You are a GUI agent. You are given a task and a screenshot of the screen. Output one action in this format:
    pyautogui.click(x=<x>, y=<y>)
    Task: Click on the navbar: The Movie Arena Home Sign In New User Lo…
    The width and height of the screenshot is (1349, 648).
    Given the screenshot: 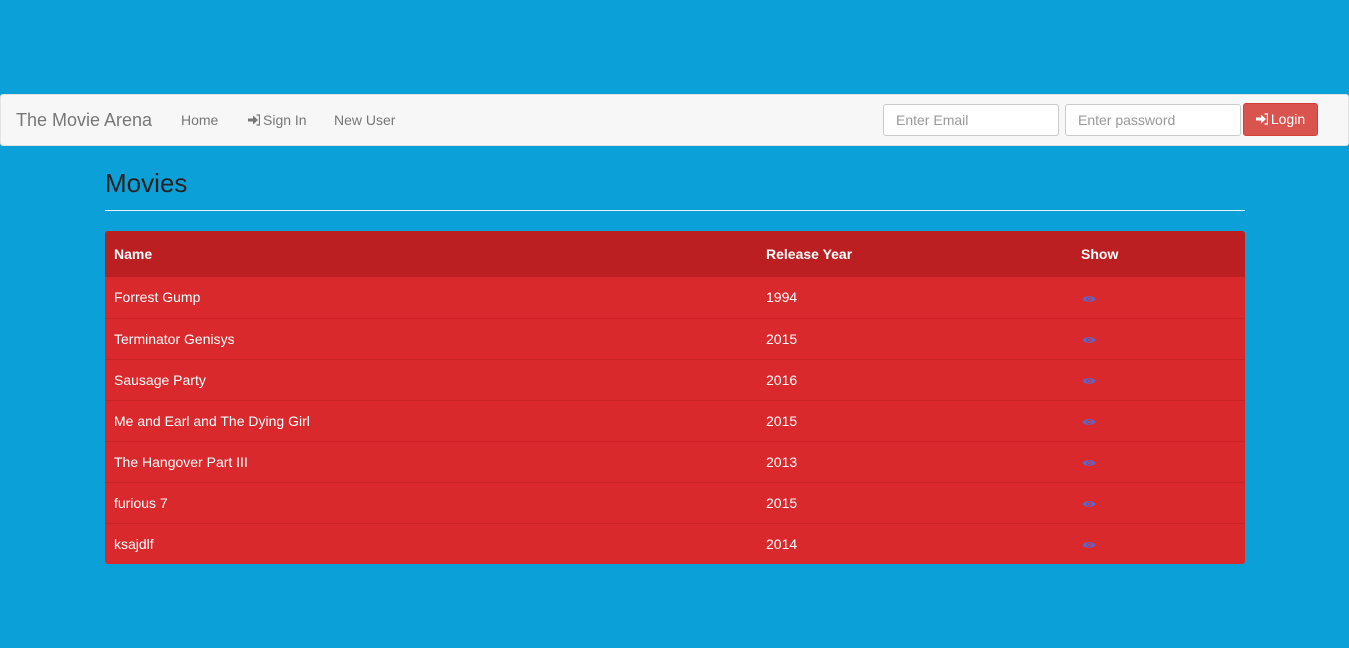 What is the action you would take?
    pyautogui.click(x=674, y=120)
    